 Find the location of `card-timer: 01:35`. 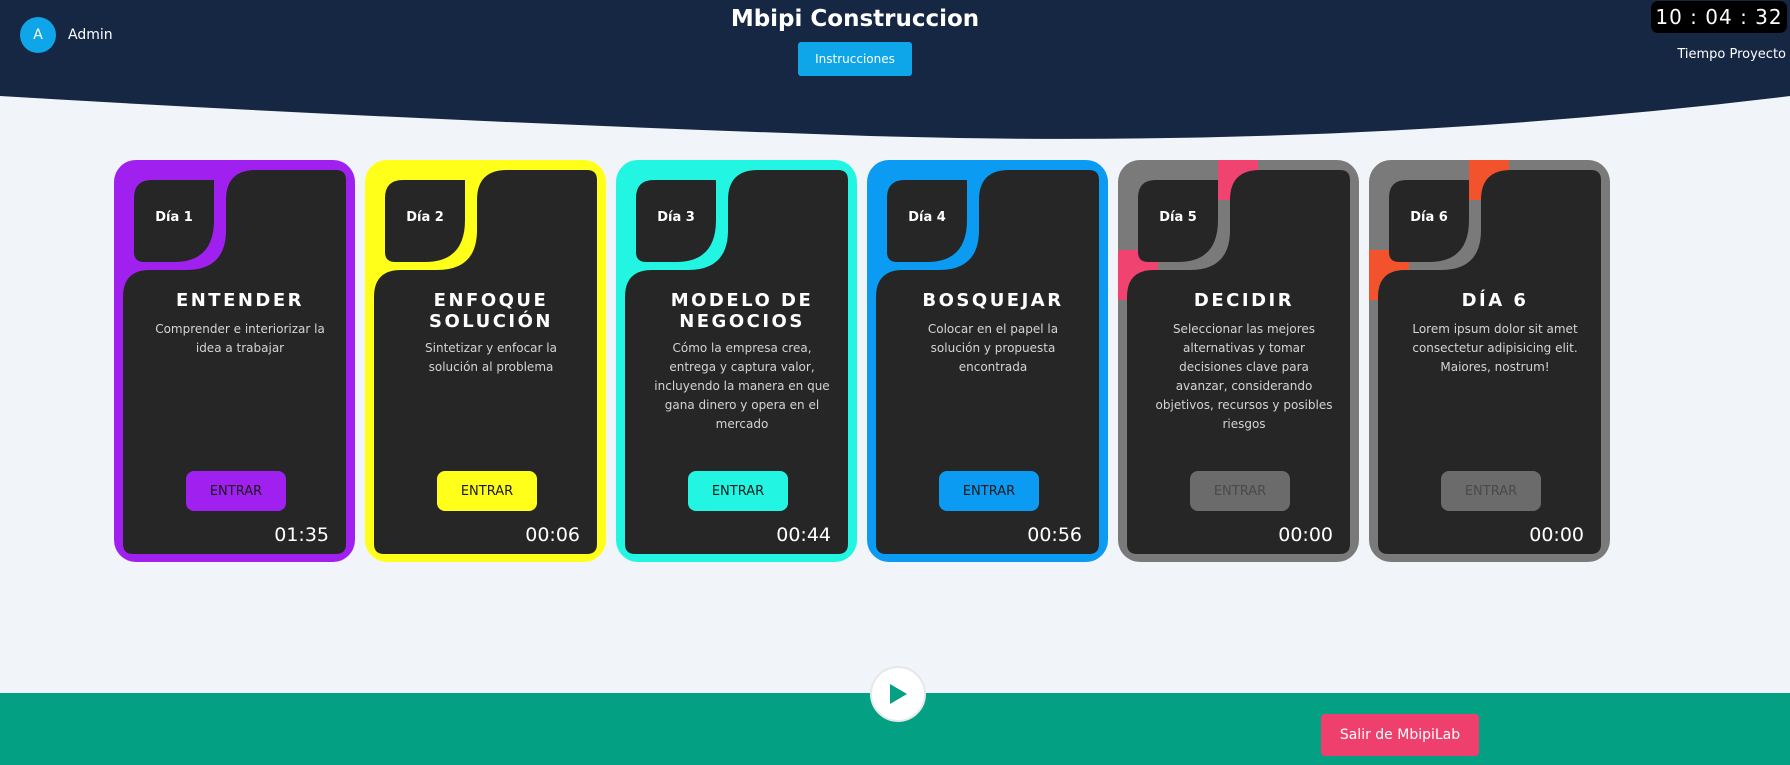

card-timer: 01:35 is located at coordinates (301, 535).